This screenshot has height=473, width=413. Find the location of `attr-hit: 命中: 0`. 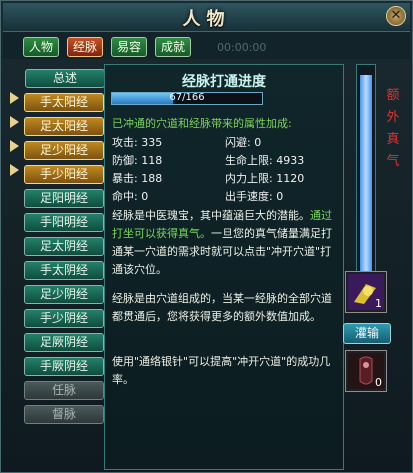

attr-hit: 命中: 0 is located at coordinates (130, 196).